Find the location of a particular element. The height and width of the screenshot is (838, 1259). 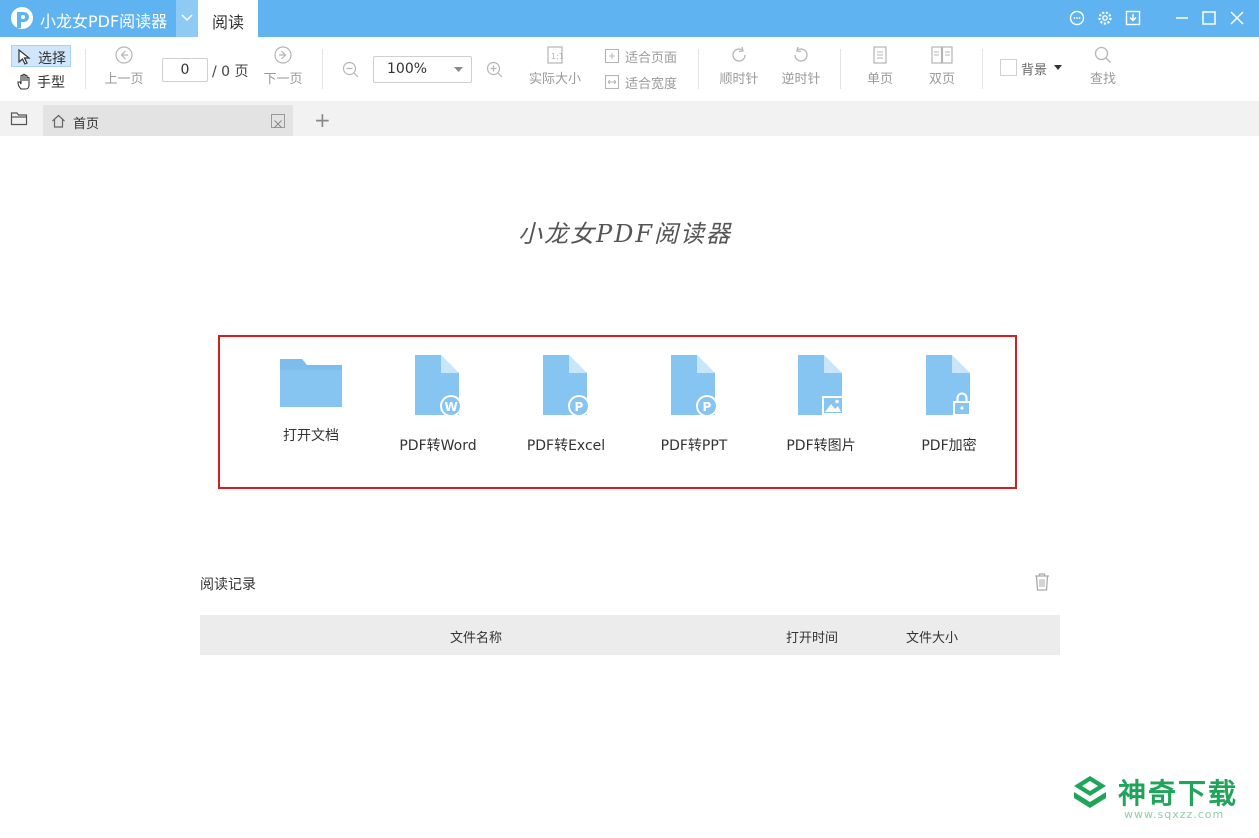

chat-icon is located at coordinates (1077, 18).